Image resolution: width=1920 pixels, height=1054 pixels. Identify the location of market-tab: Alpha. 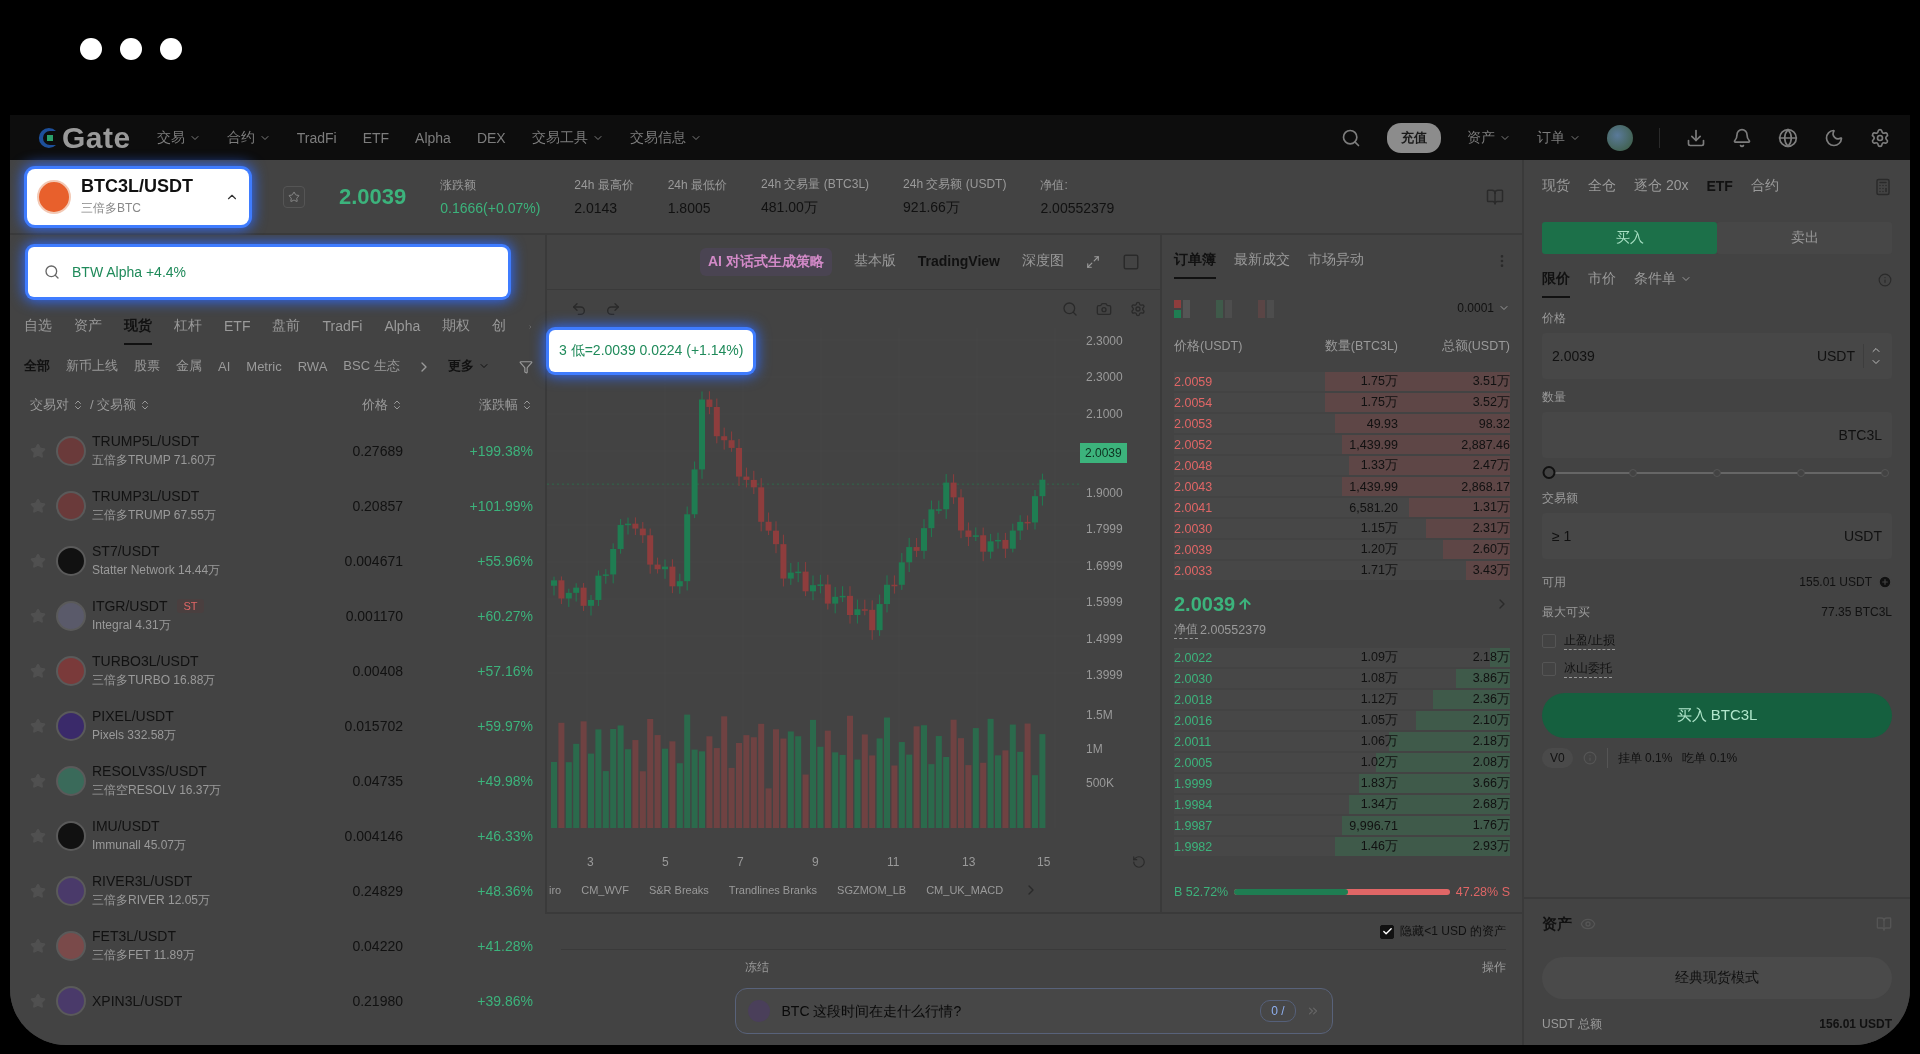
(402, 327).